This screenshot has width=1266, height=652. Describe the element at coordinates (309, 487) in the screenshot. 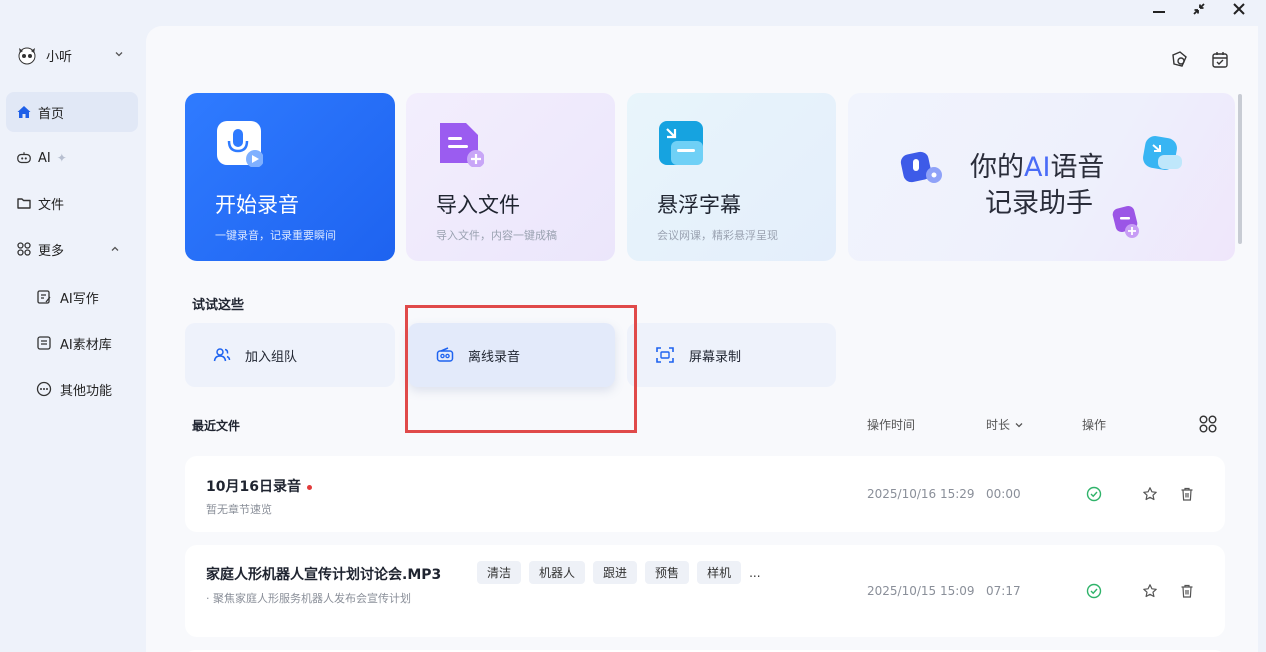

I see `unread-dot` at that location.